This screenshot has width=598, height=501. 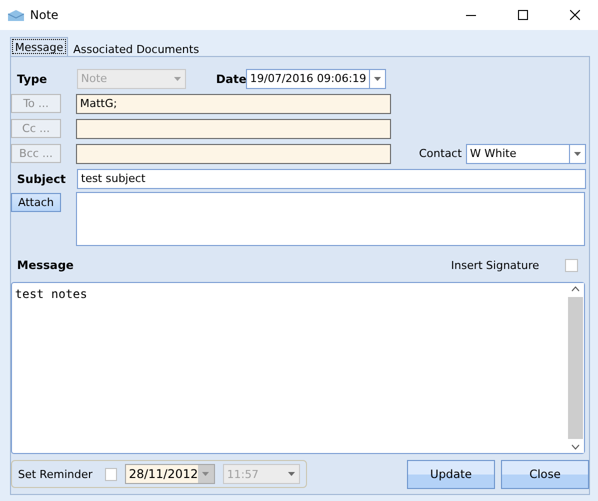 What do you see at coordinates (230, 79) in the screenshot?
I see `date-label: Date` at bounding box center [230, 79].